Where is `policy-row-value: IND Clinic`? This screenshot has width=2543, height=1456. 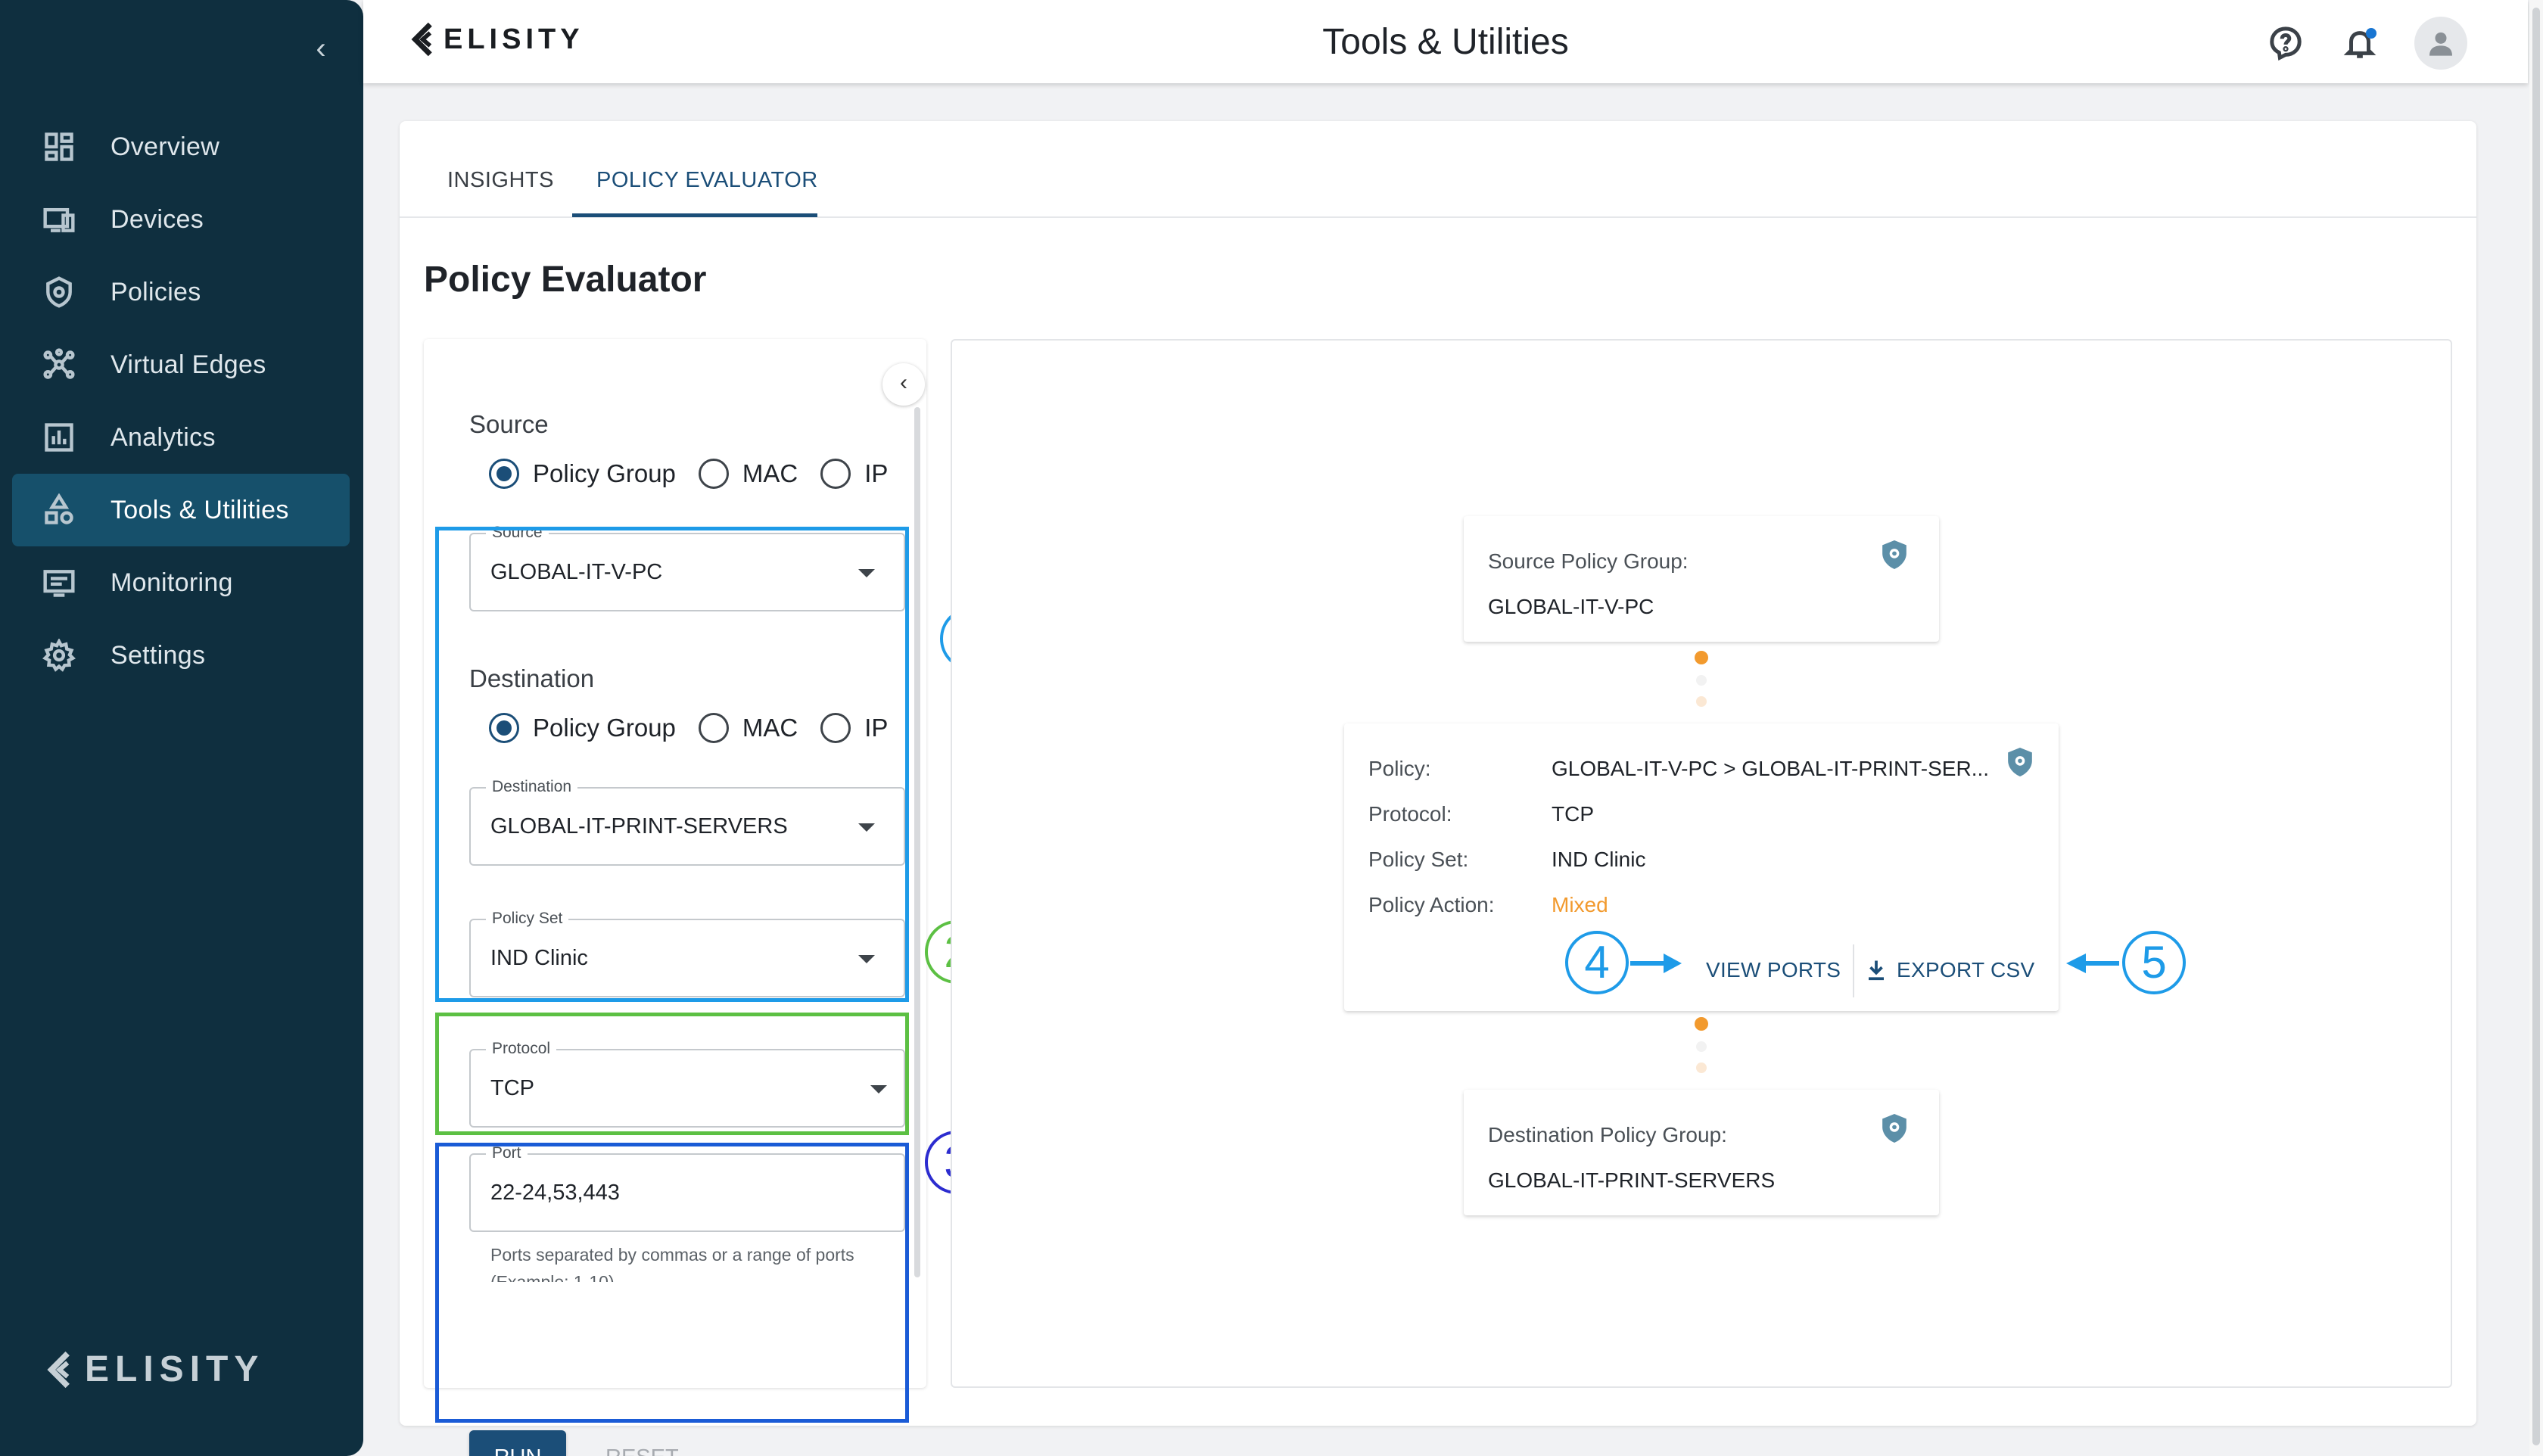
policy-row-value: IND Clinic is located at coordinates (1599, 859).